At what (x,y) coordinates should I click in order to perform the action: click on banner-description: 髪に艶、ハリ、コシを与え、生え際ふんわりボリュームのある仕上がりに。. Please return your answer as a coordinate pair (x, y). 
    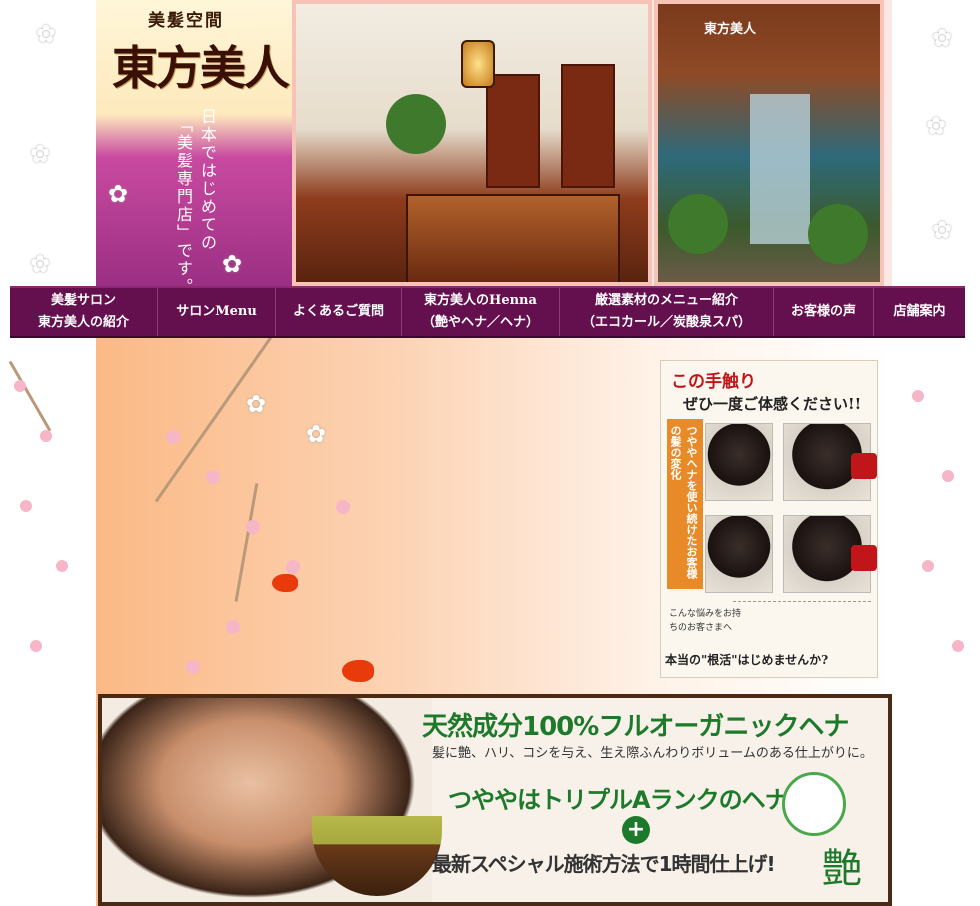
    Looking at the image, I should click on (652, 753).